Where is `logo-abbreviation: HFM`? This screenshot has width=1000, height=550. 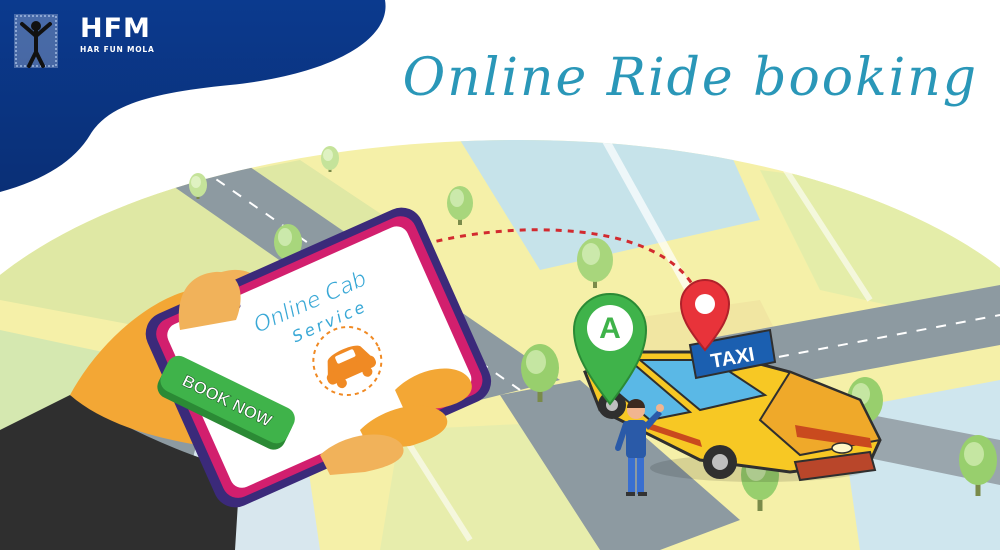
logo-abbreviation: HFM is located at coordinates (115, 28).